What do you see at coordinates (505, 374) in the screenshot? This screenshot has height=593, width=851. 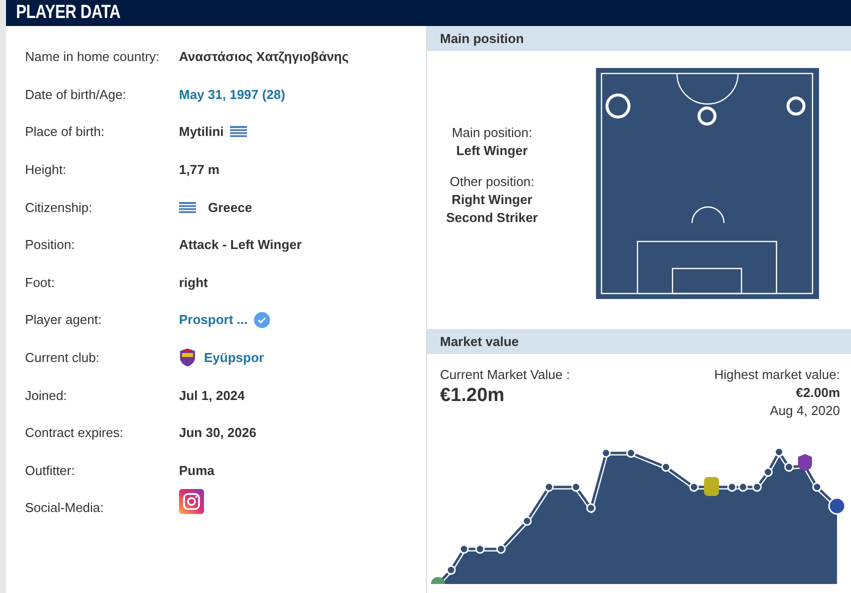 I see `market-value-label: Current Market Value :` at bounding box center [505, 374].